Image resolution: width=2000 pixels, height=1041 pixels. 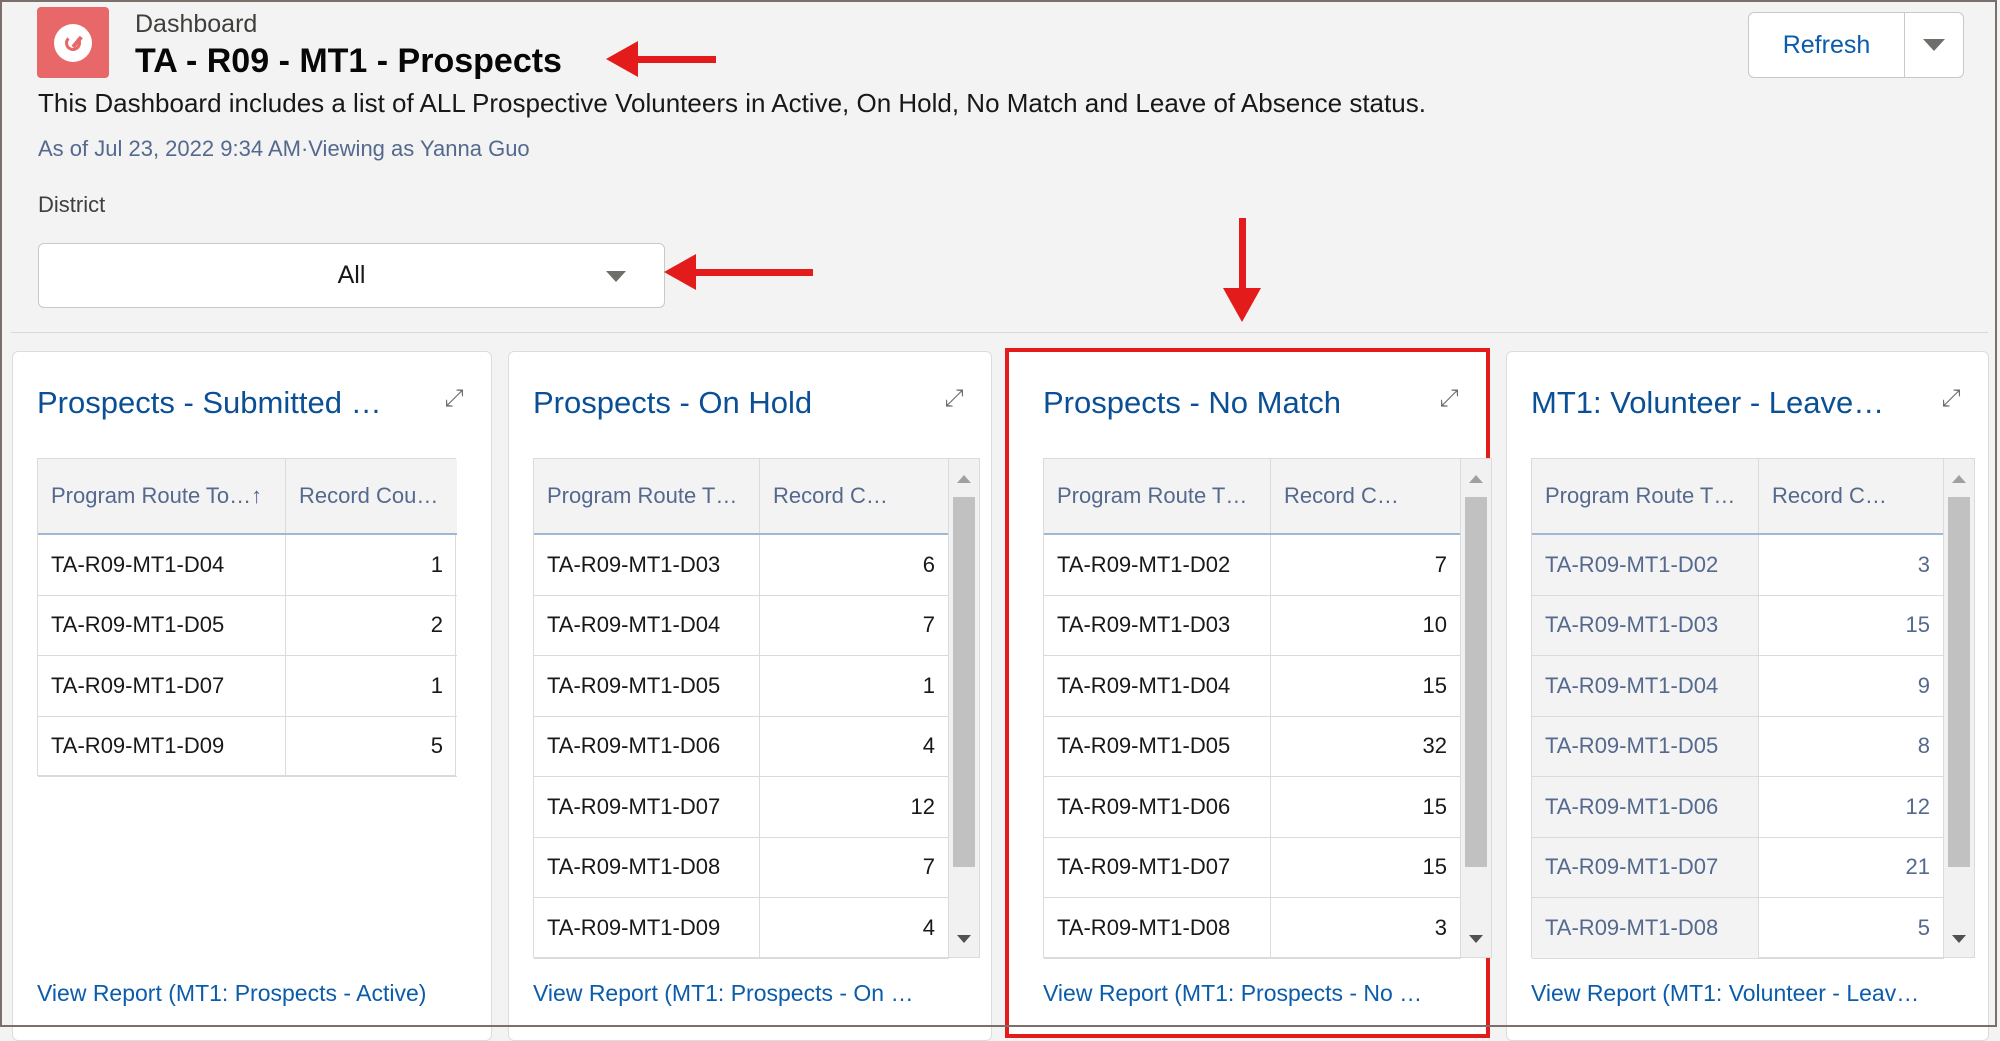 I want to click on count-cell: 6, so click(x=854, y=565).